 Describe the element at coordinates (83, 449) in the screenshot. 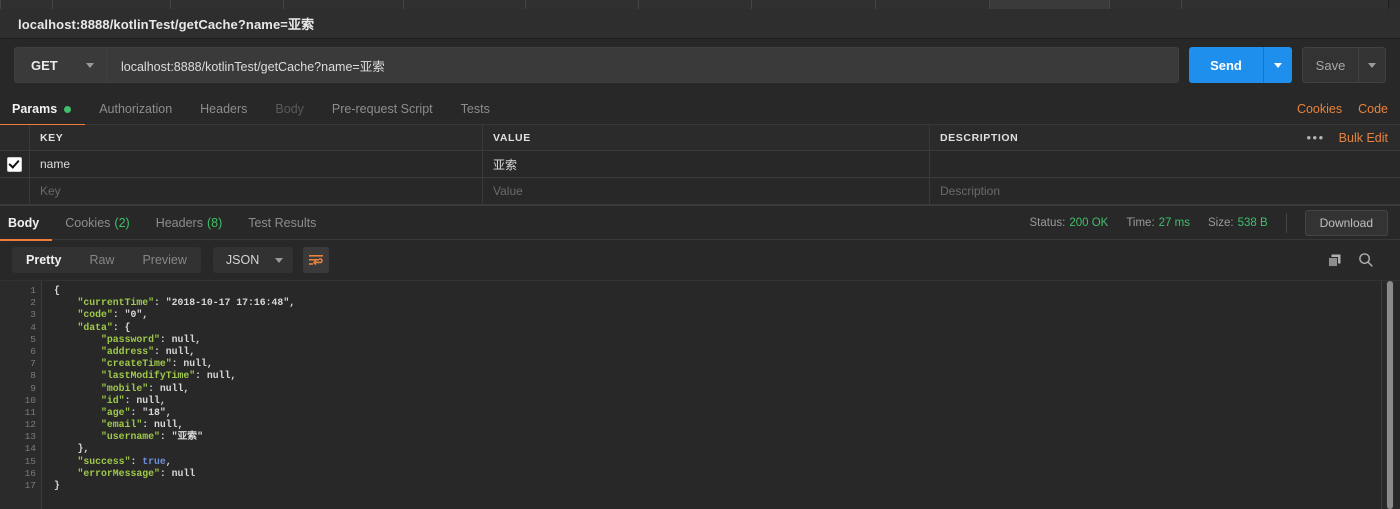

I see `code-token: },` at that location.